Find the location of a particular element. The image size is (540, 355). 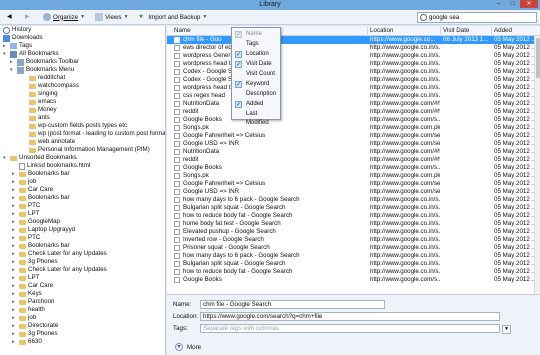

sidebar-unsorted-item: ▸ Directorate is located at coordinates (35, 326).